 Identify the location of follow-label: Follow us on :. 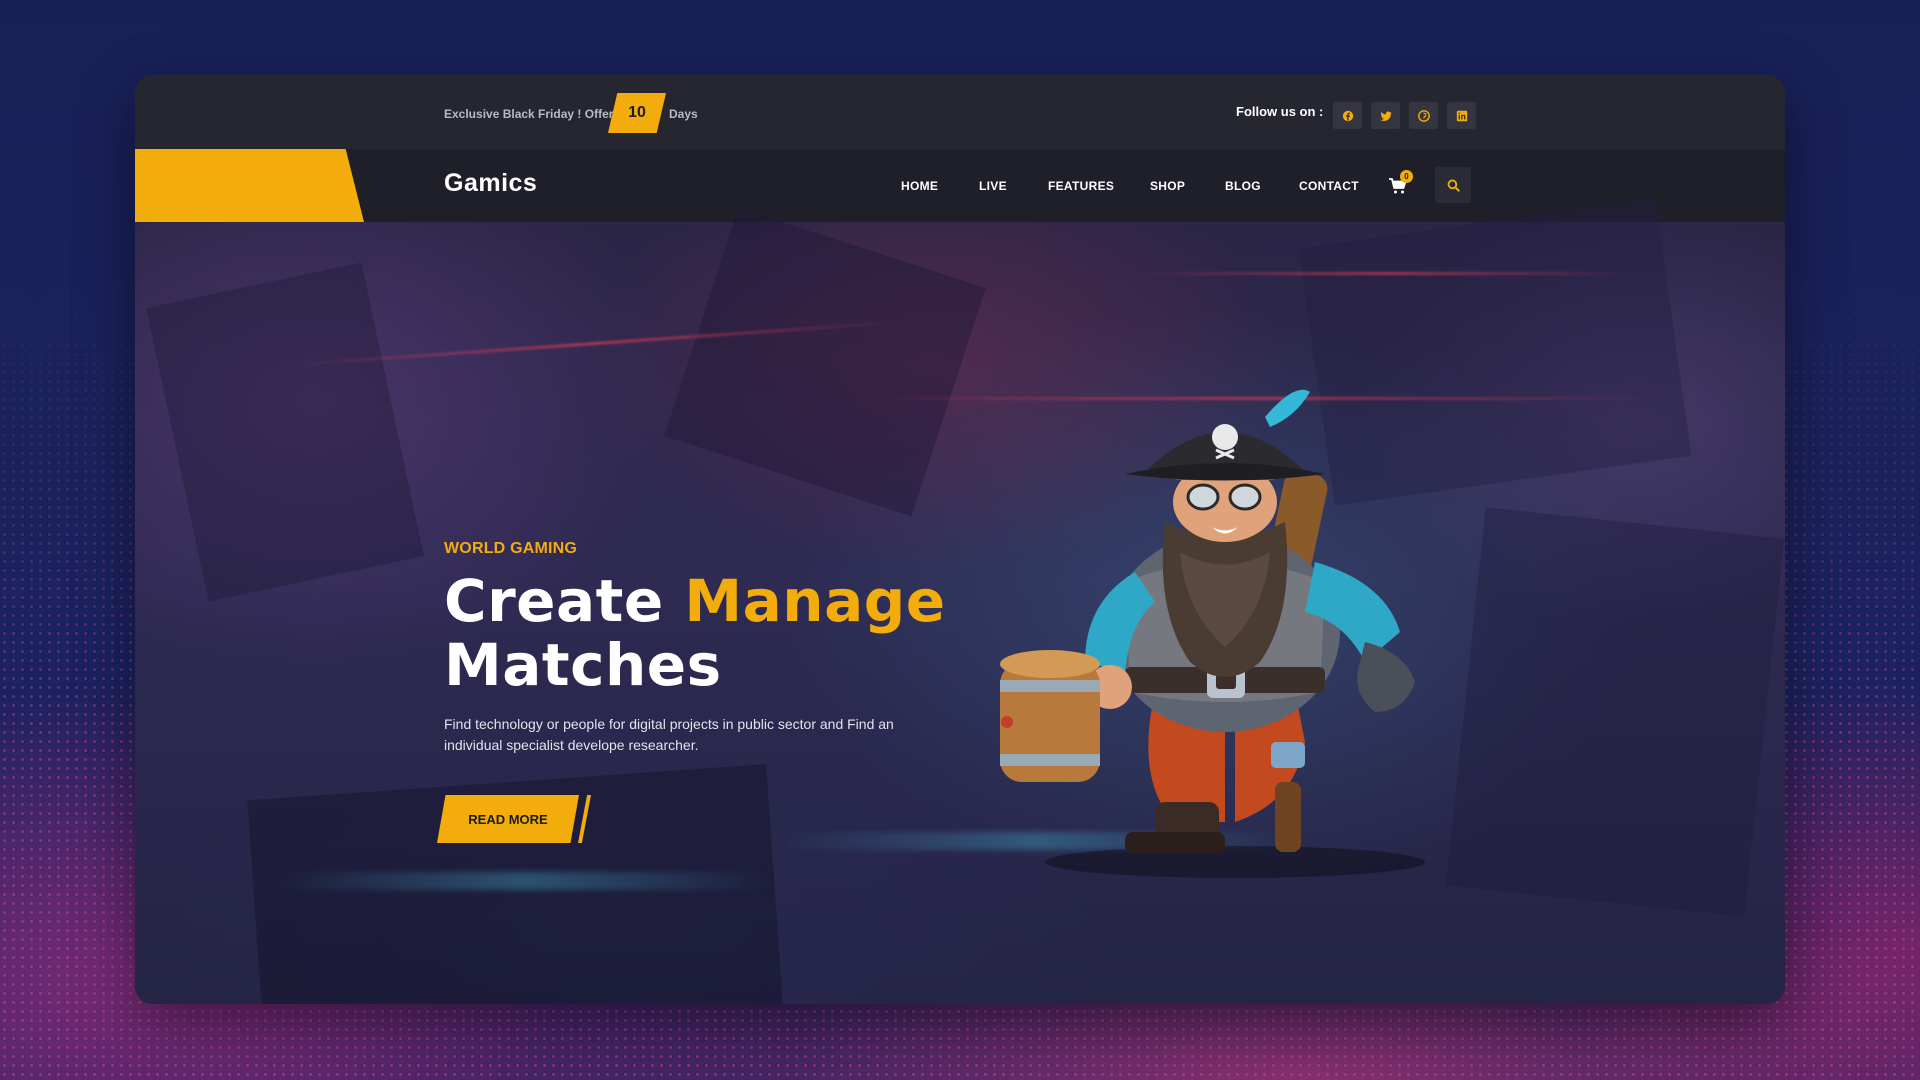
(1280, 111).